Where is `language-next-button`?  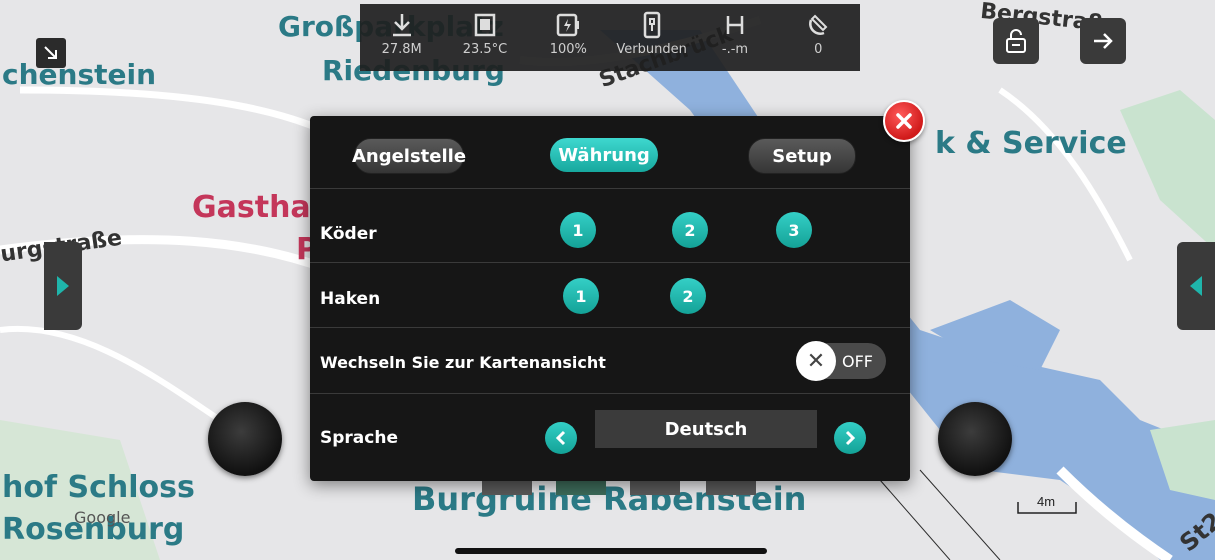 language-next-button is located at coordinates (850, 438).